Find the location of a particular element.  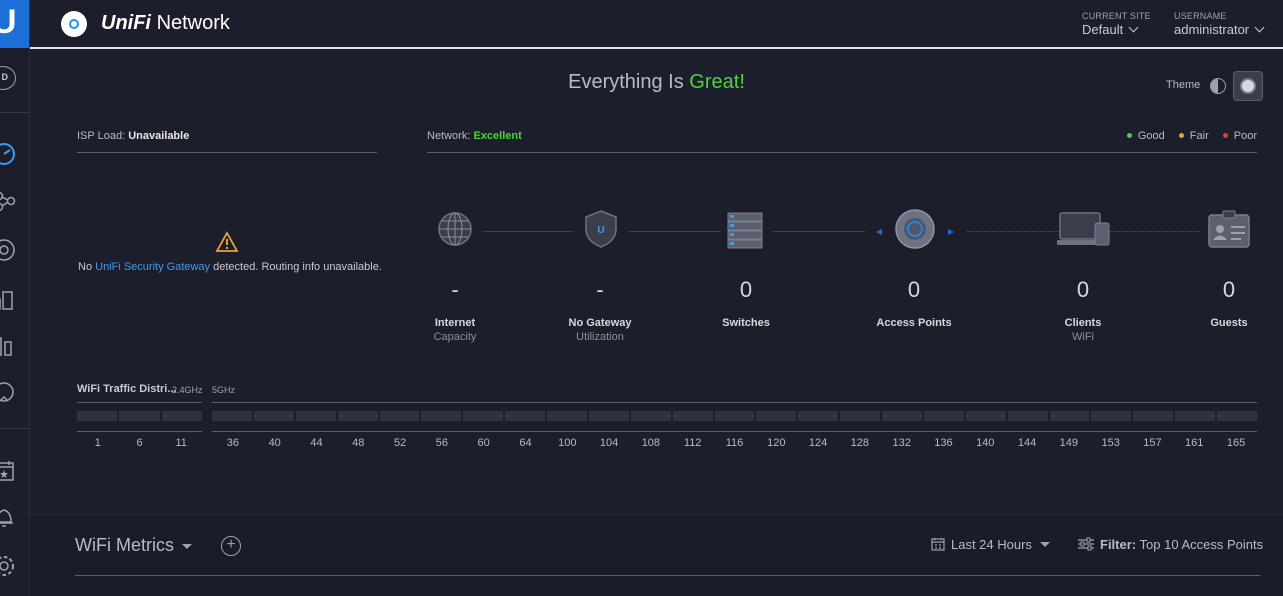

caret-down-icon is located at coordinates (186, 546).